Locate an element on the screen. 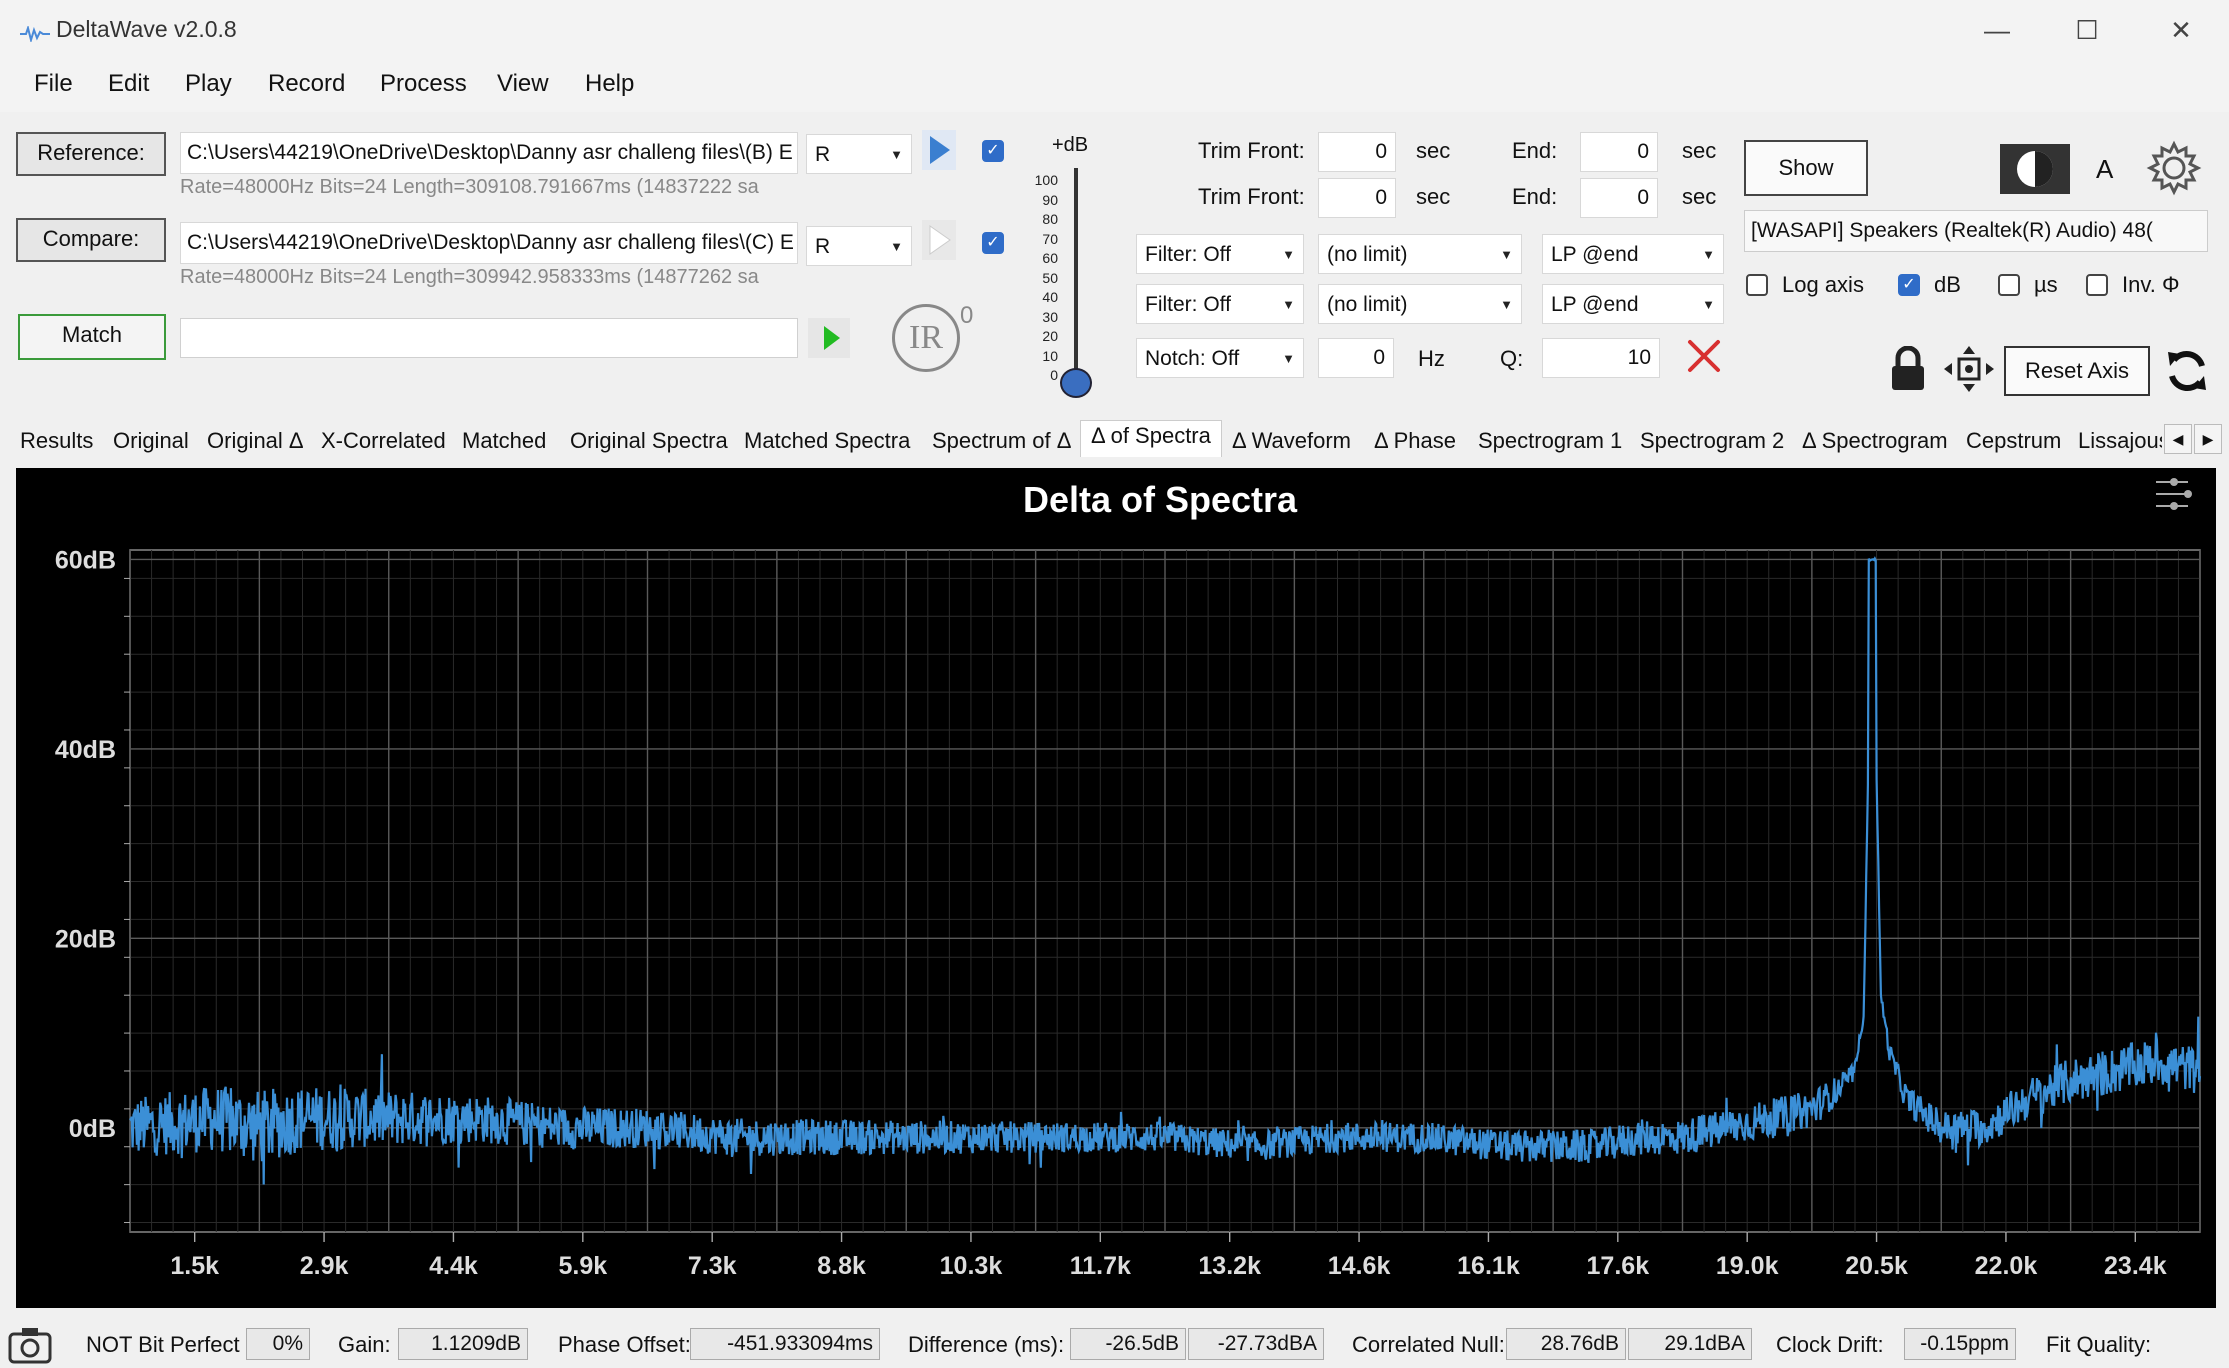  db-checkbox: ✓ is located at coordinates (1909, 285).